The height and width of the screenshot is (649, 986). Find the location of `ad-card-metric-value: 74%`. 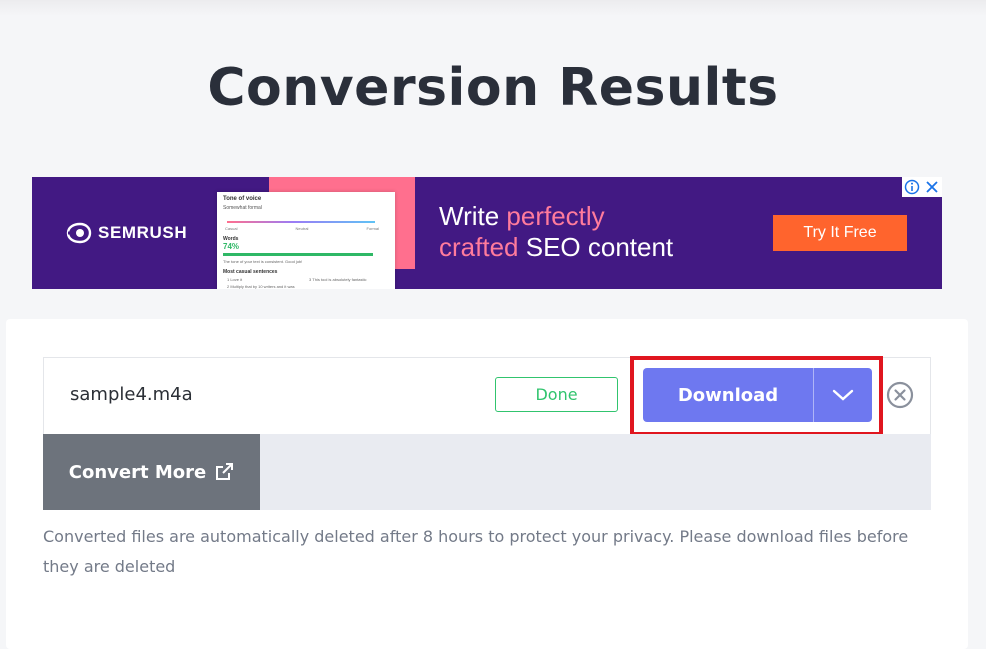

ad-card-metric-value: 74% is located at coordinates (231, 246).